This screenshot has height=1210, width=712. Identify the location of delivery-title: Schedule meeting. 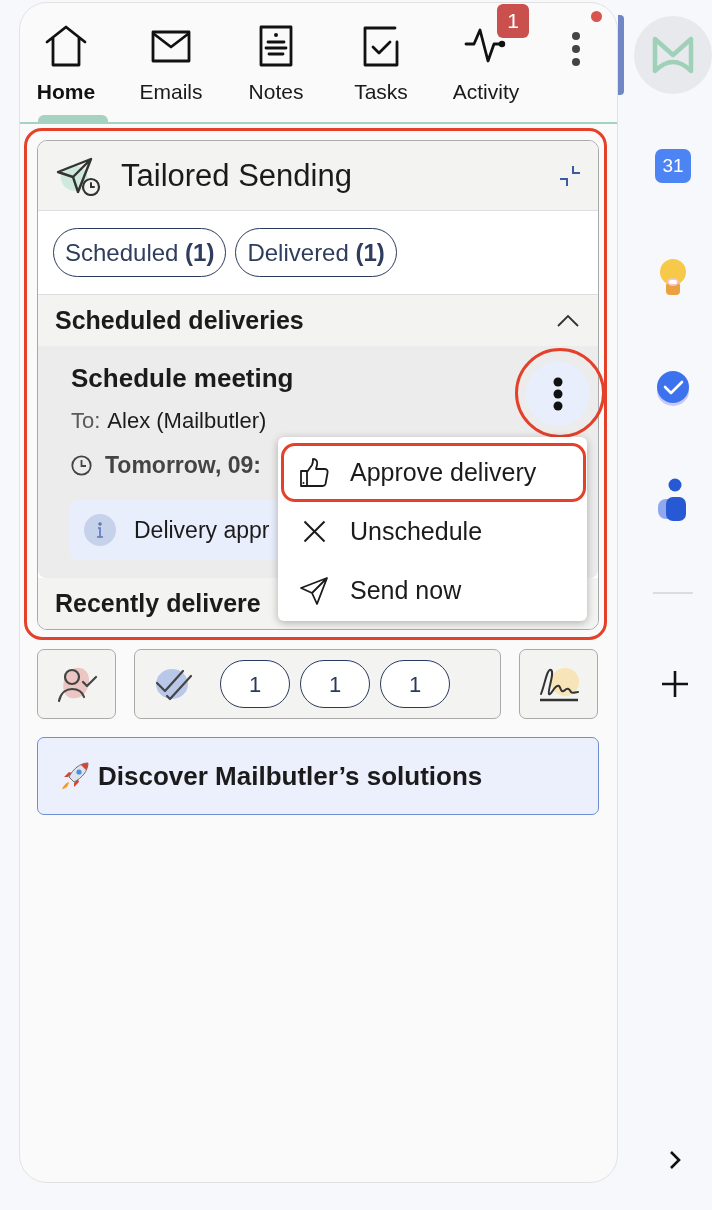
(183, 378).